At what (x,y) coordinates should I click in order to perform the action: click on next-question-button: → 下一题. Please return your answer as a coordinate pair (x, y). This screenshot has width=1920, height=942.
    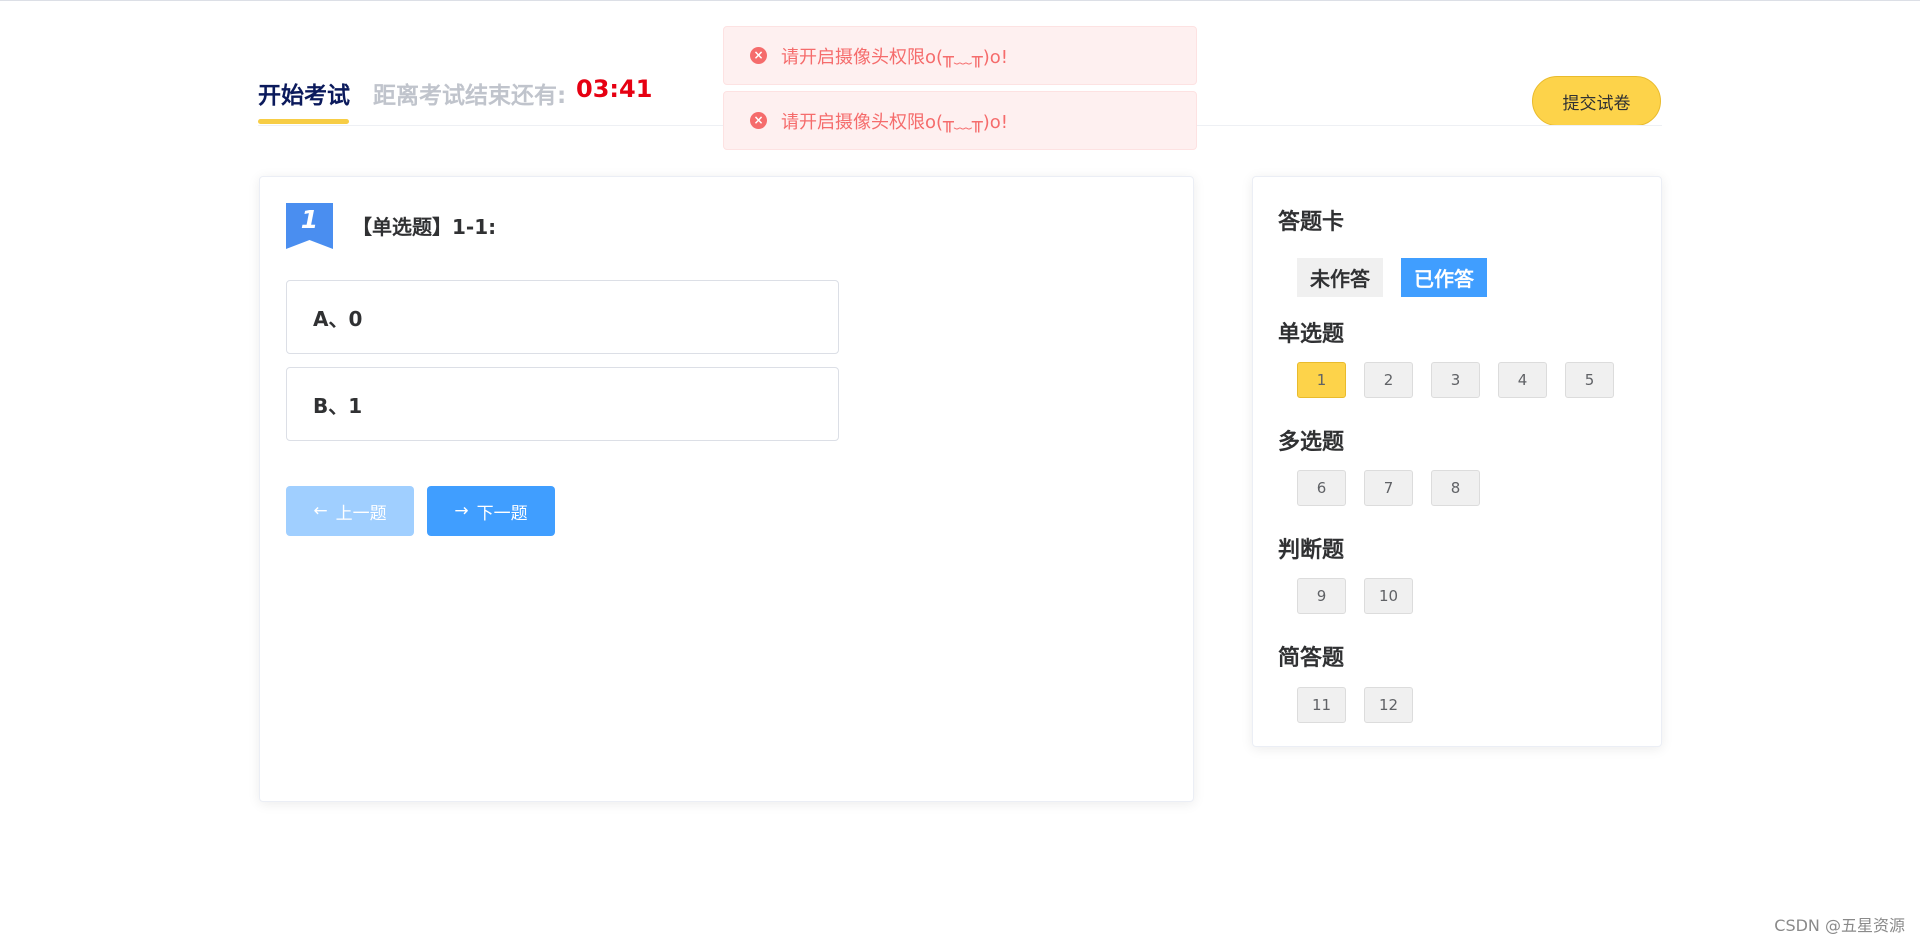
    Looking at the image, I should click on (491, 511).